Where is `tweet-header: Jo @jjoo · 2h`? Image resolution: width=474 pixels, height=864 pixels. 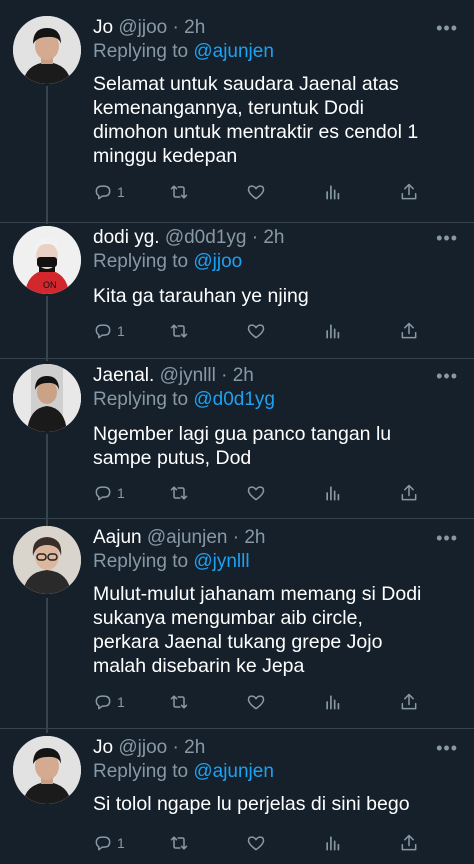 tweet-header: Jo @jjoo · 2h is located at coordinates (149, 28).